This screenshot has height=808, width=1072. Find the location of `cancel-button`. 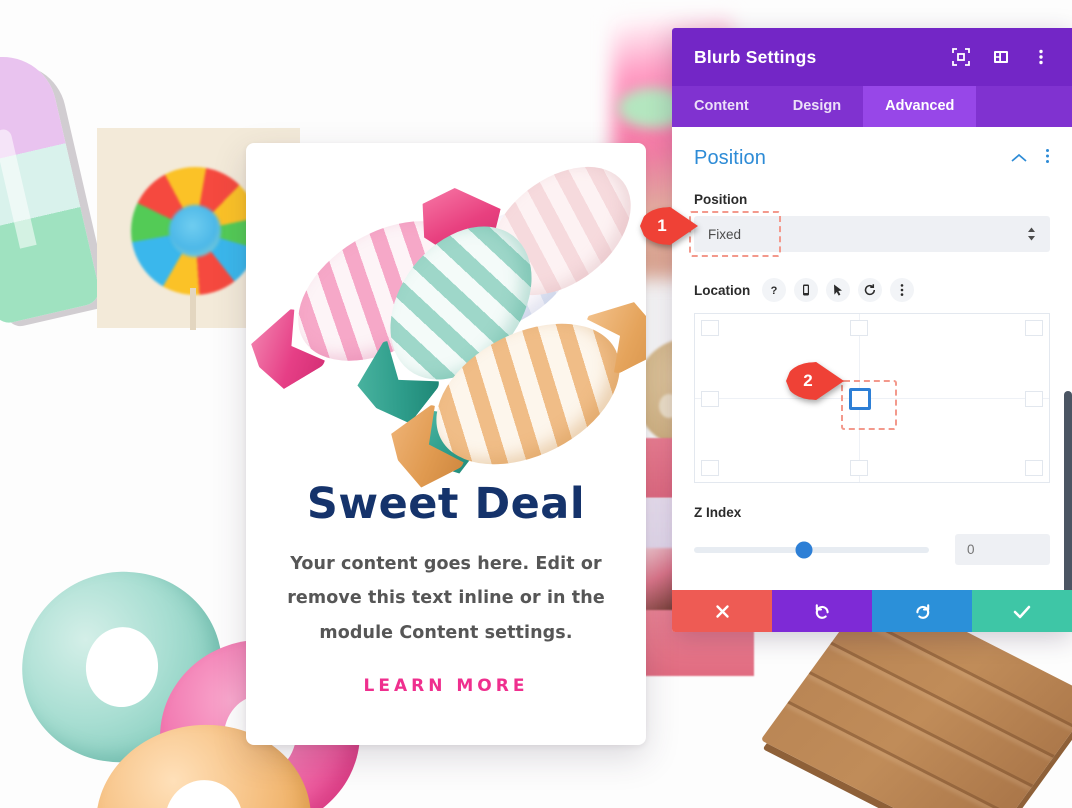

cancel-button is located at coordinates (722, 611).